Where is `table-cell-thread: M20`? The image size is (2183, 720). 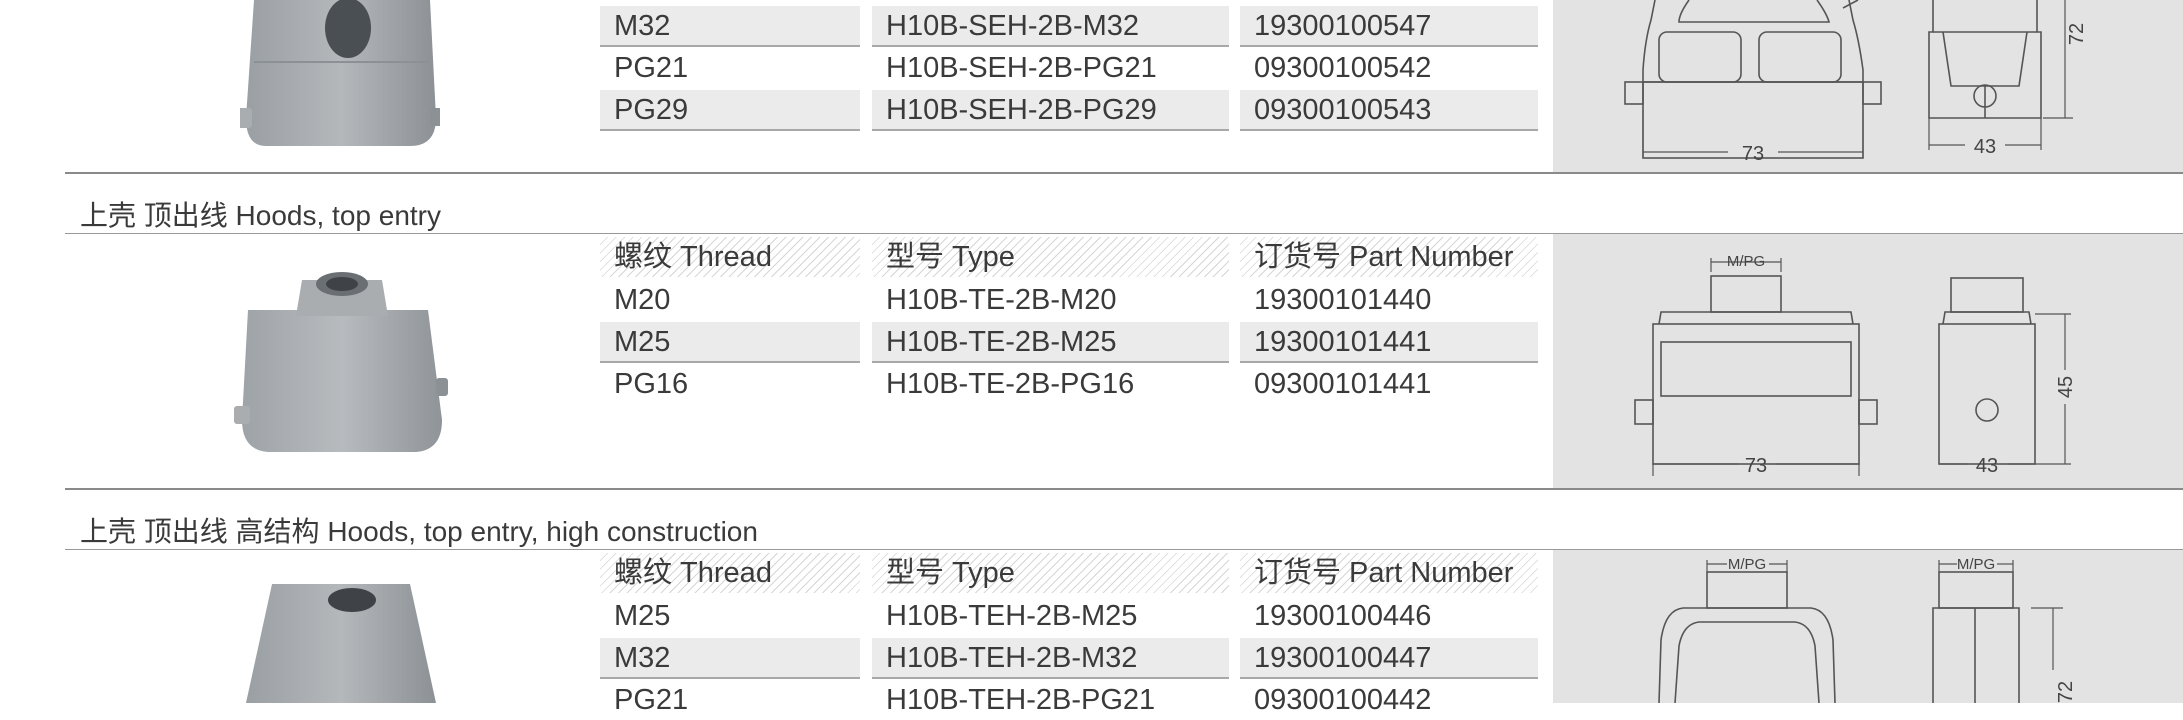
table-cell-thread: M20 is located at coordinates (642, 300).